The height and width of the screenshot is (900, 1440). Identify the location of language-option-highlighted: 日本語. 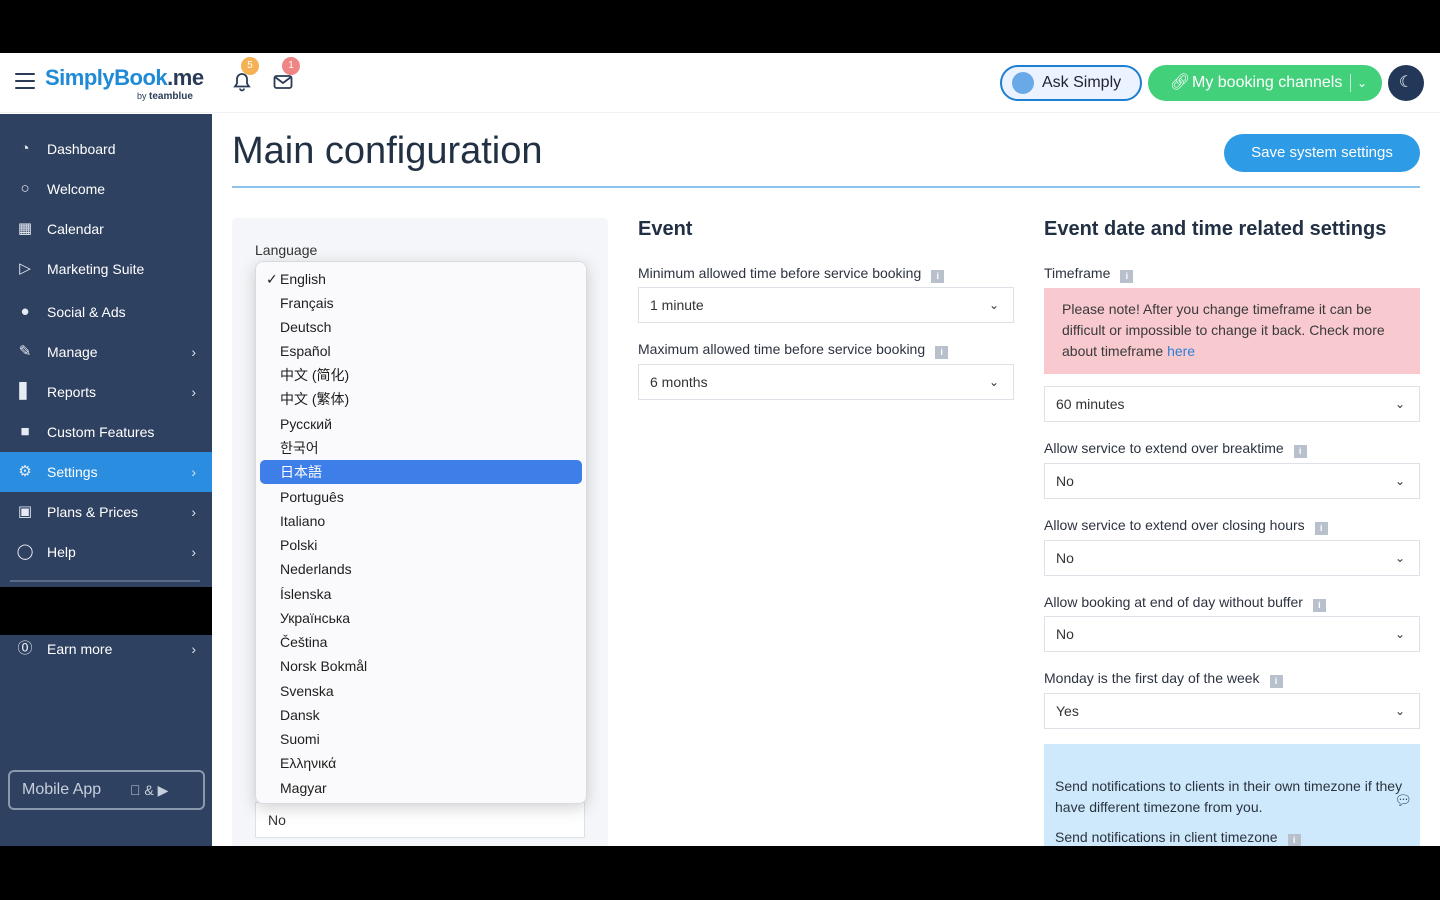
(421, 472).